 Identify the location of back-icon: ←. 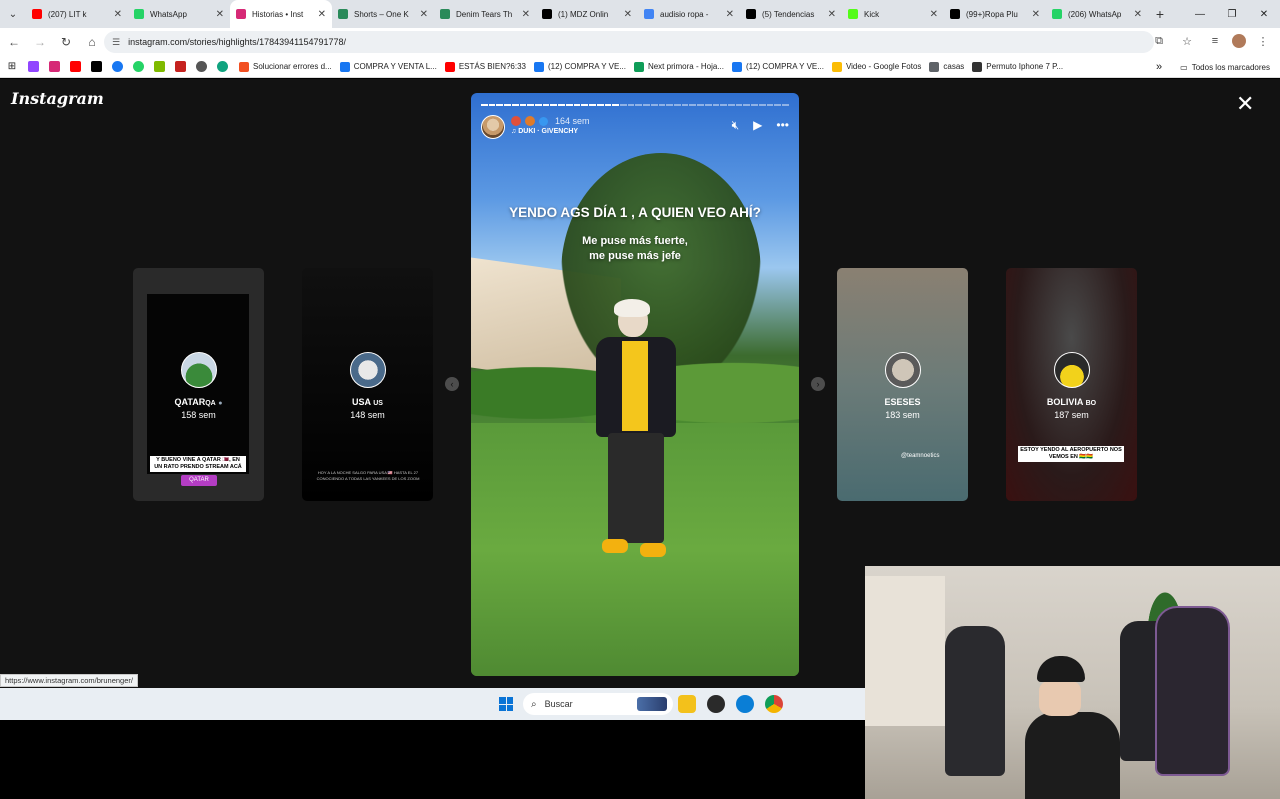
(14, 42).